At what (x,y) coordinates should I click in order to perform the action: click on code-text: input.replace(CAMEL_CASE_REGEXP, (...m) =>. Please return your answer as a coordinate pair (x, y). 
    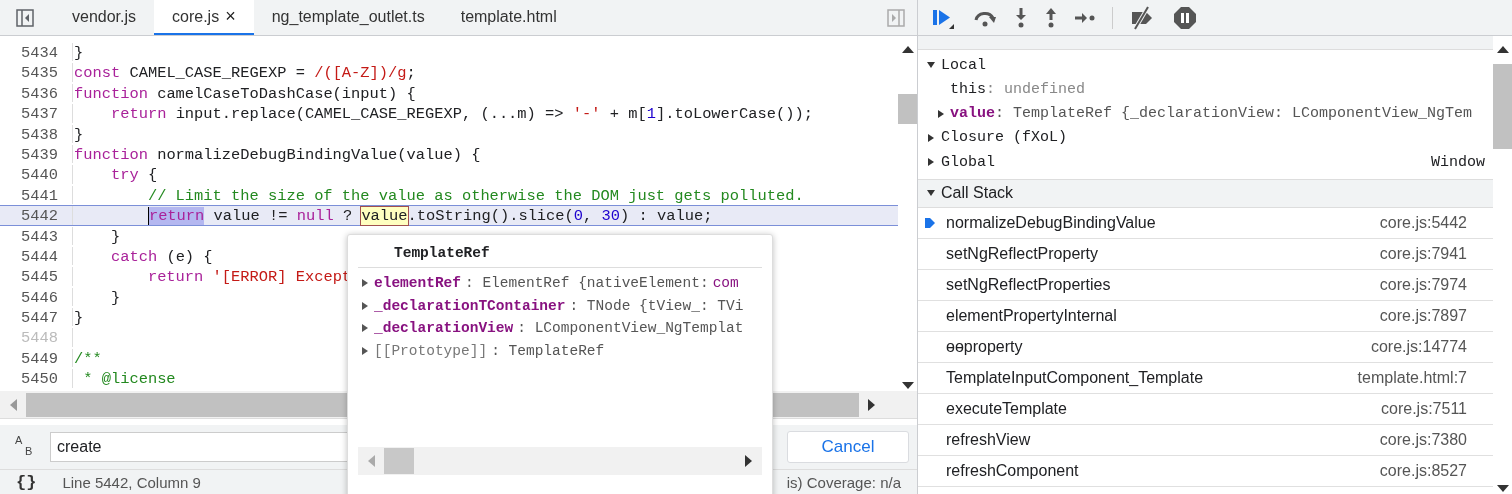
    Looking at the image, I should click on (370, 114).